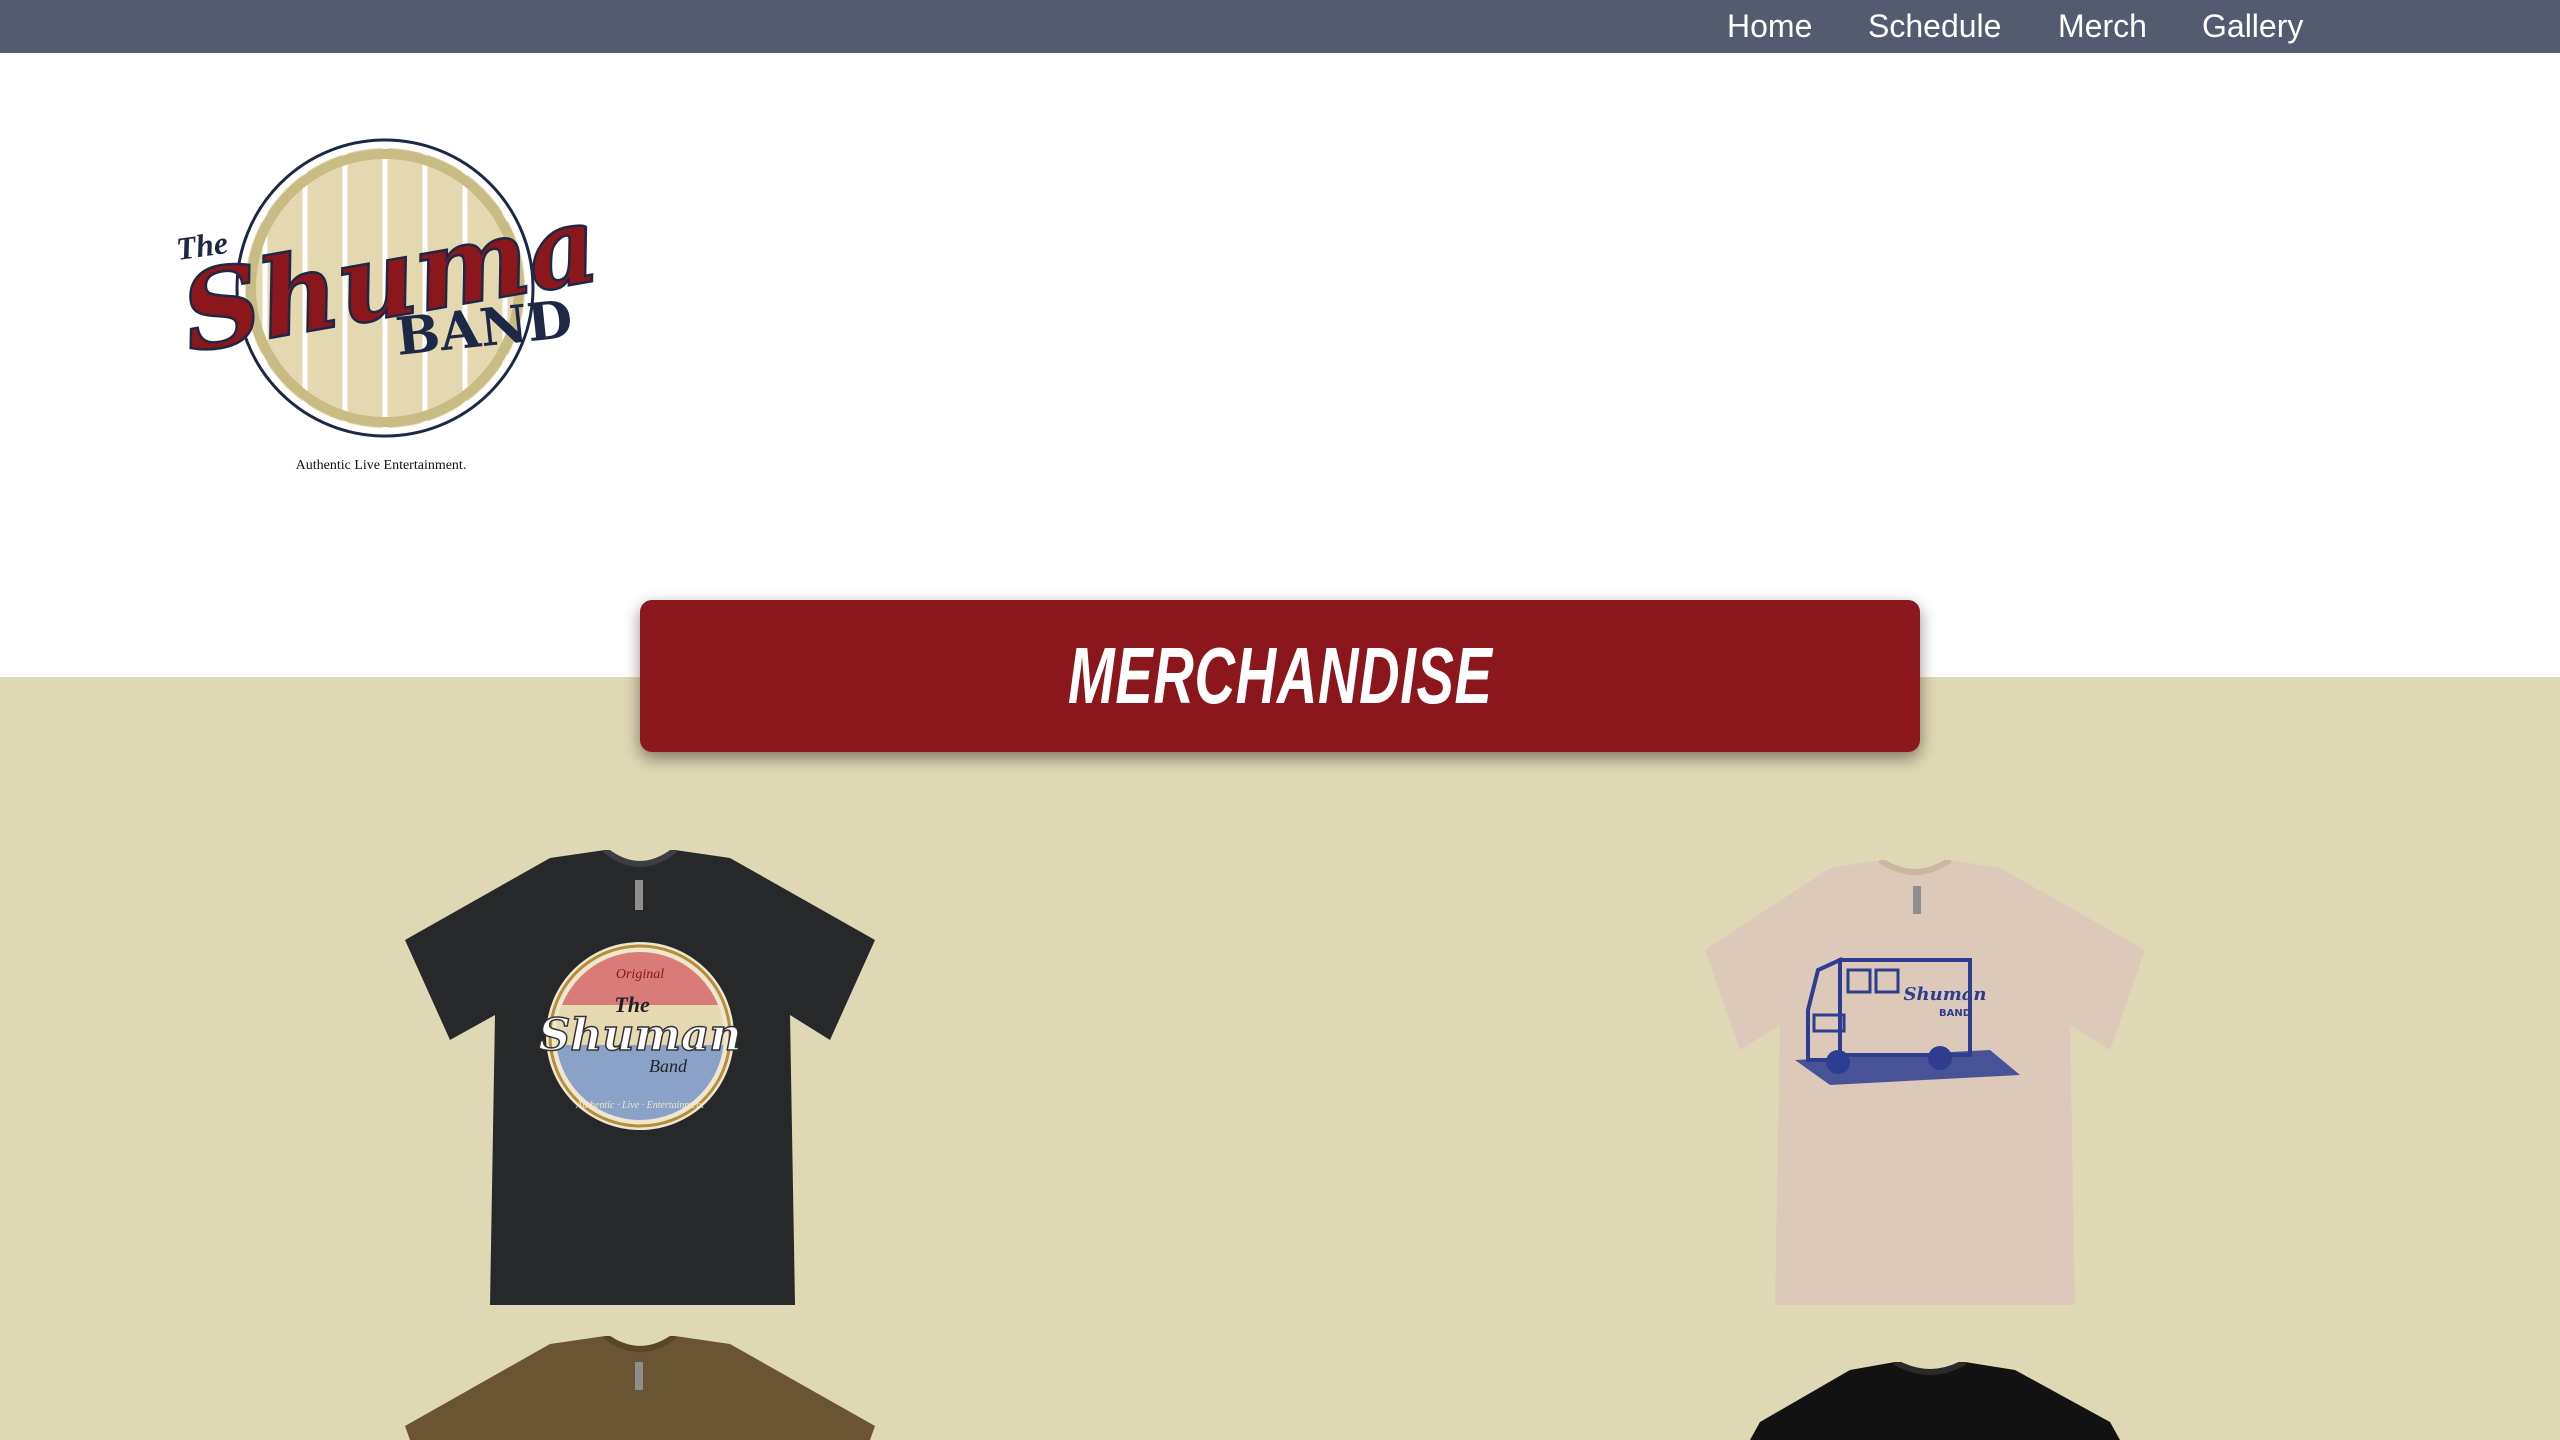 The height and width of the screenshot is (1440, 2560). What do you see at coordinates (1934, 26) in the screenshot?
I see `nav-schedule-link: Schedule` at bounding box center [1934, 26].